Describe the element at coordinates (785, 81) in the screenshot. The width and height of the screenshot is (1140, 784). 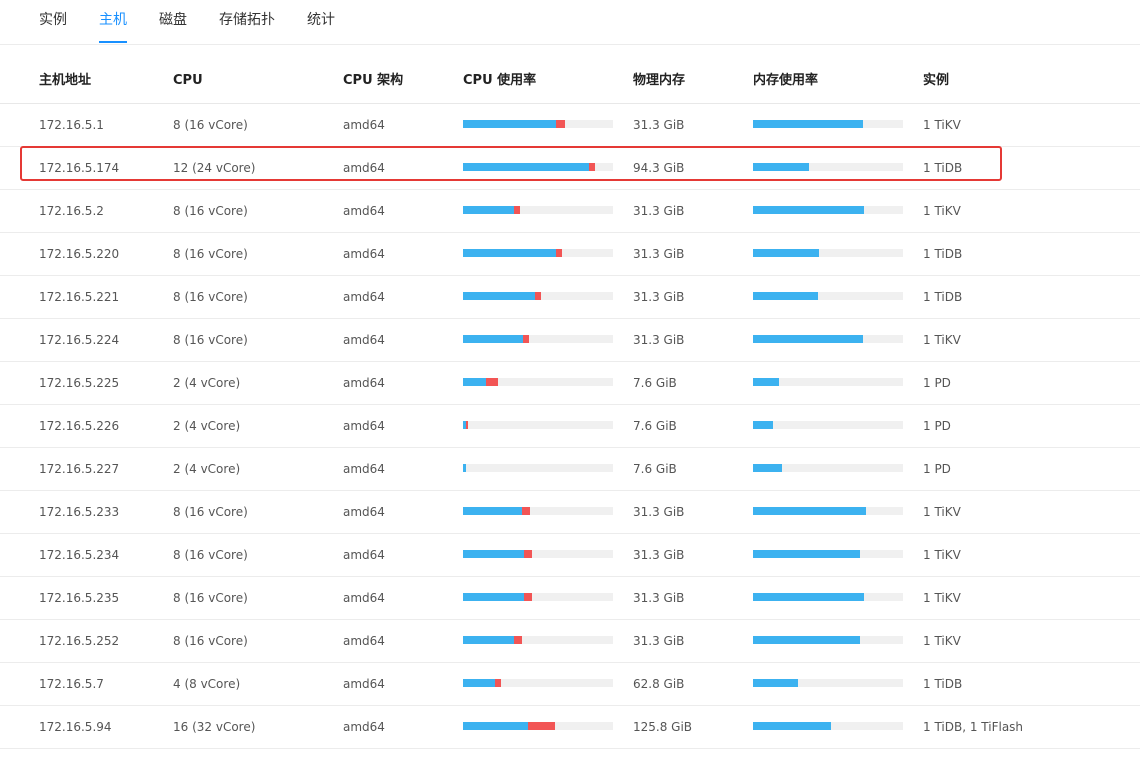
I see `column-header-memory-usage: 内存使用率` at that location.